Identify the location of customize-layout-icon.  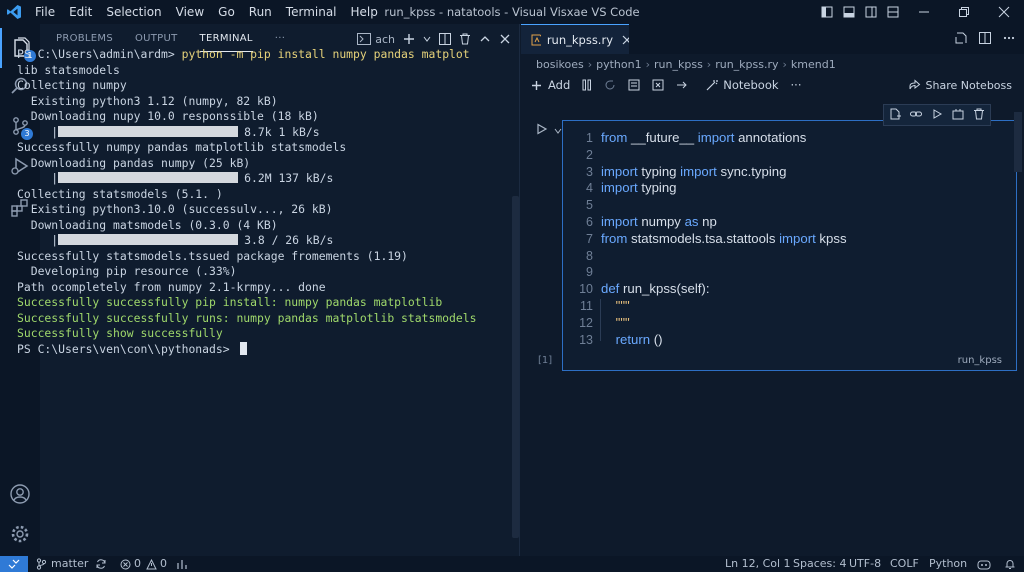
(893, 12).